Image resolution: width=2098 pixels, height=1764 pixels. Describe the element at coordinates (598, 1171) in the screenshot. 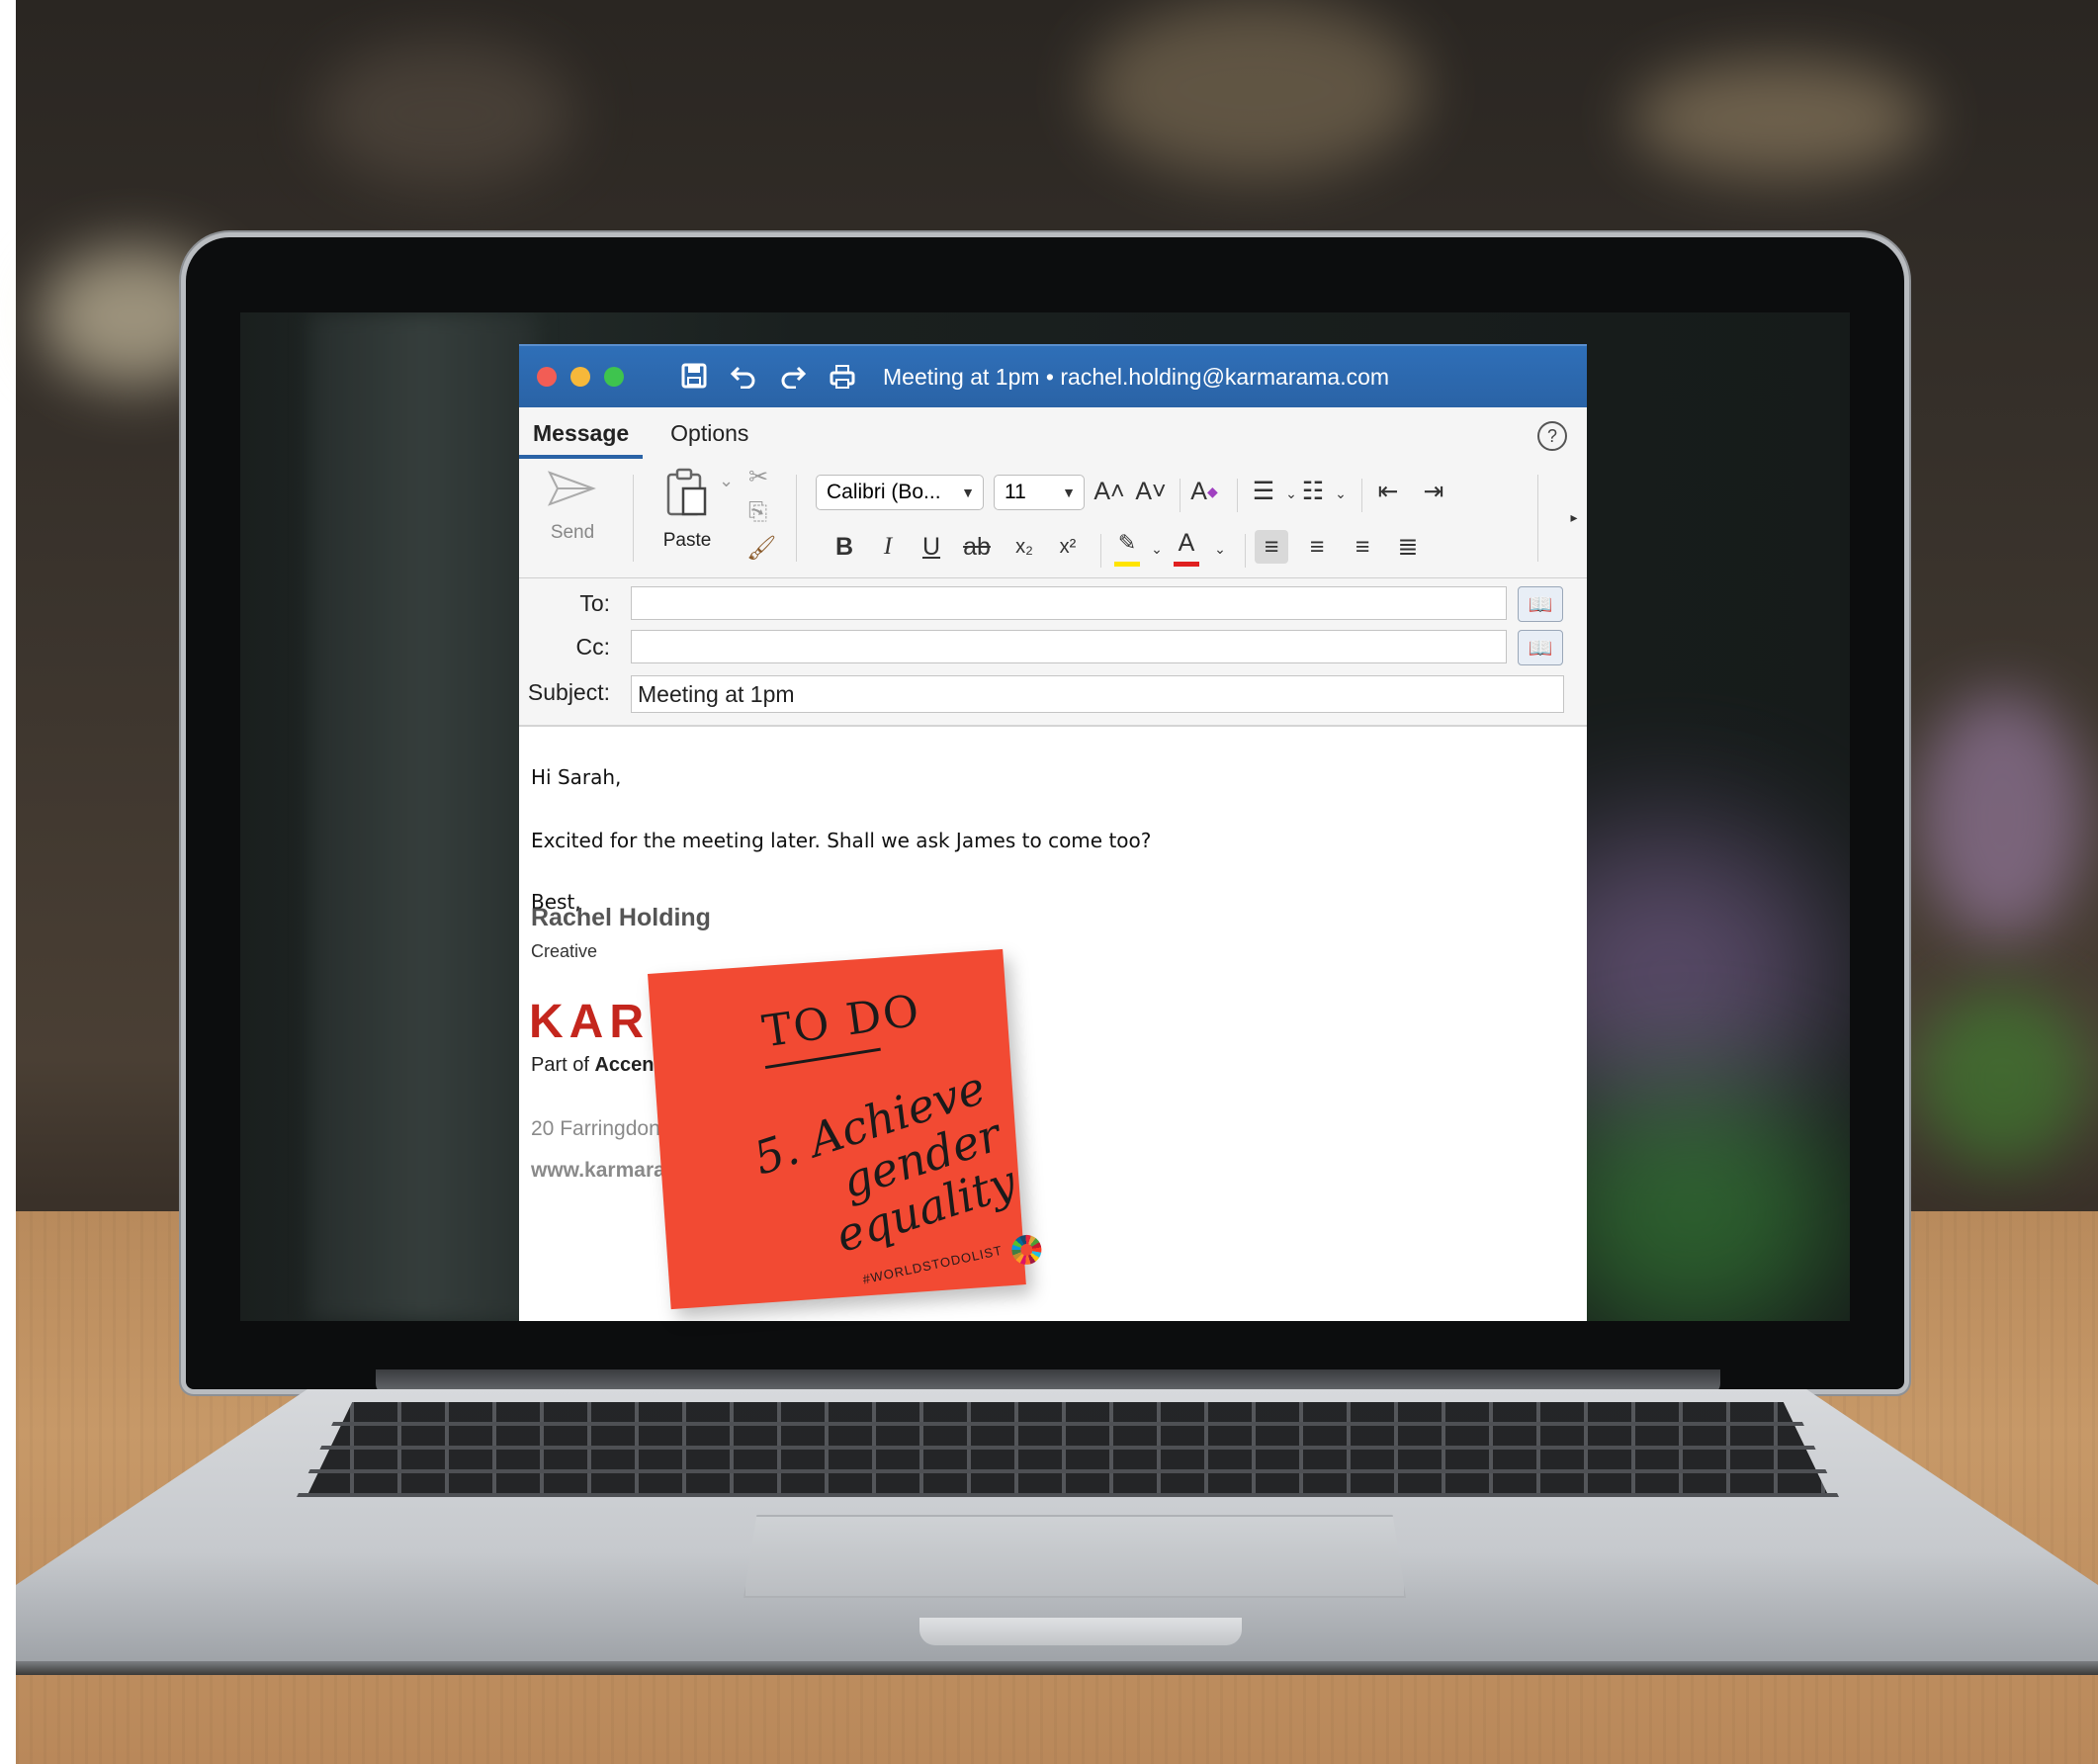

I see `signature-website: www.karmara` at that location.